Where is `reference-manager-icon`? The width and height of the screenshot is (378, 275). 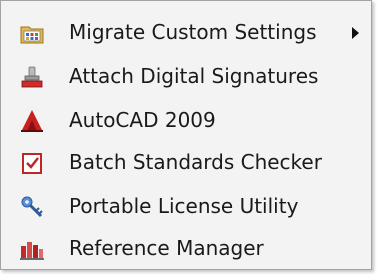 reference-manager-icon is located at coordinates (32, 249).